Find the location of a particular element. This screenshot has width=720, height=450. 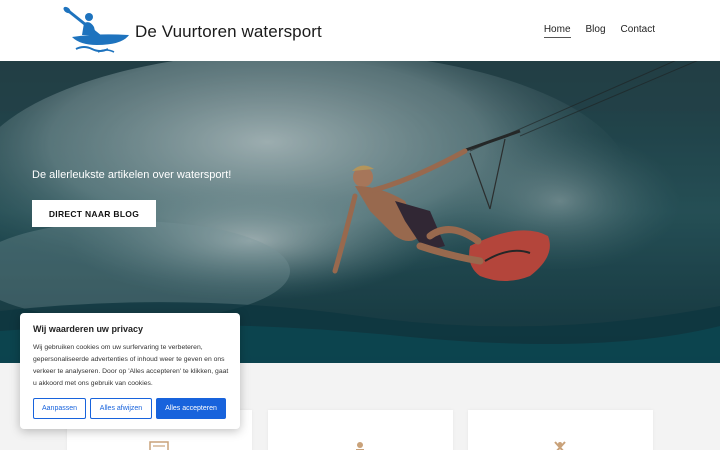

main-nav: Home Blog Contact is located at coordinates (599, 31).